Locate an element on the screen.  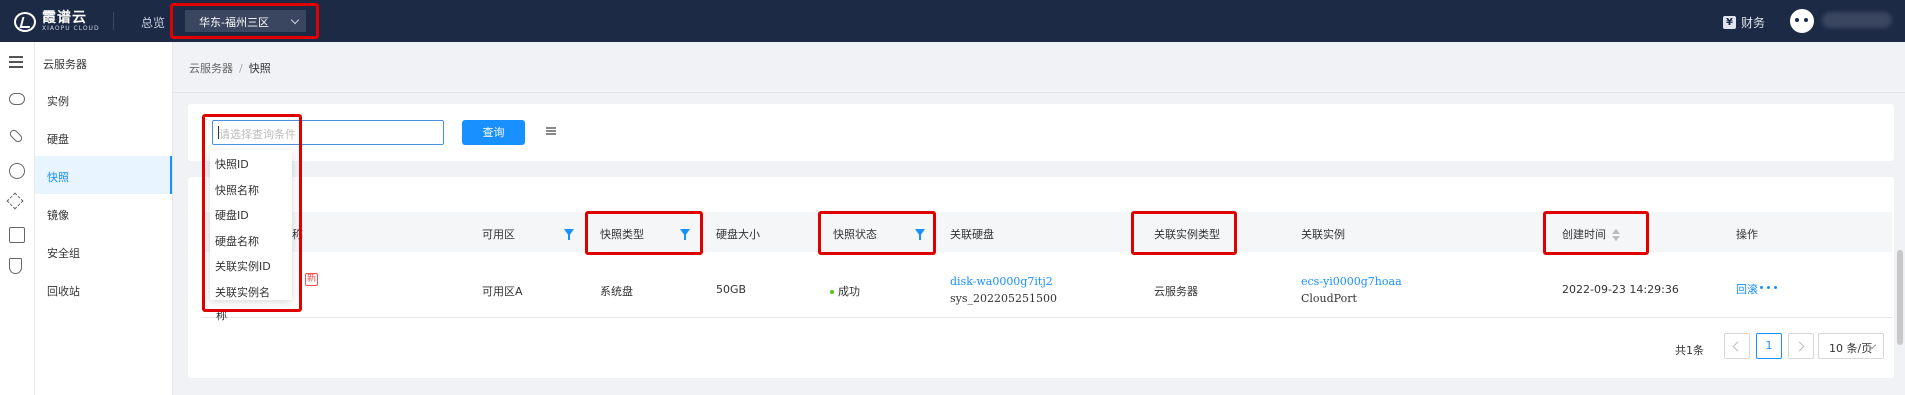
scrollbar is located at coordinates (1900, 297).